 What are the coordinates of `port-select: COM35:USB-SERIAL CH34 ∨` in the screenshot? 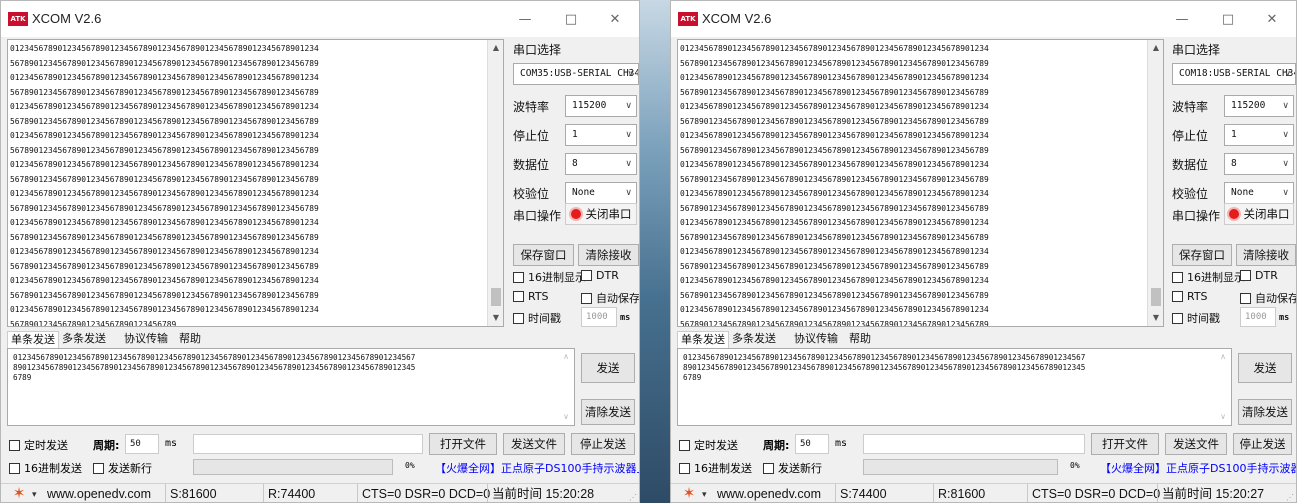 It's located at (576, 74).